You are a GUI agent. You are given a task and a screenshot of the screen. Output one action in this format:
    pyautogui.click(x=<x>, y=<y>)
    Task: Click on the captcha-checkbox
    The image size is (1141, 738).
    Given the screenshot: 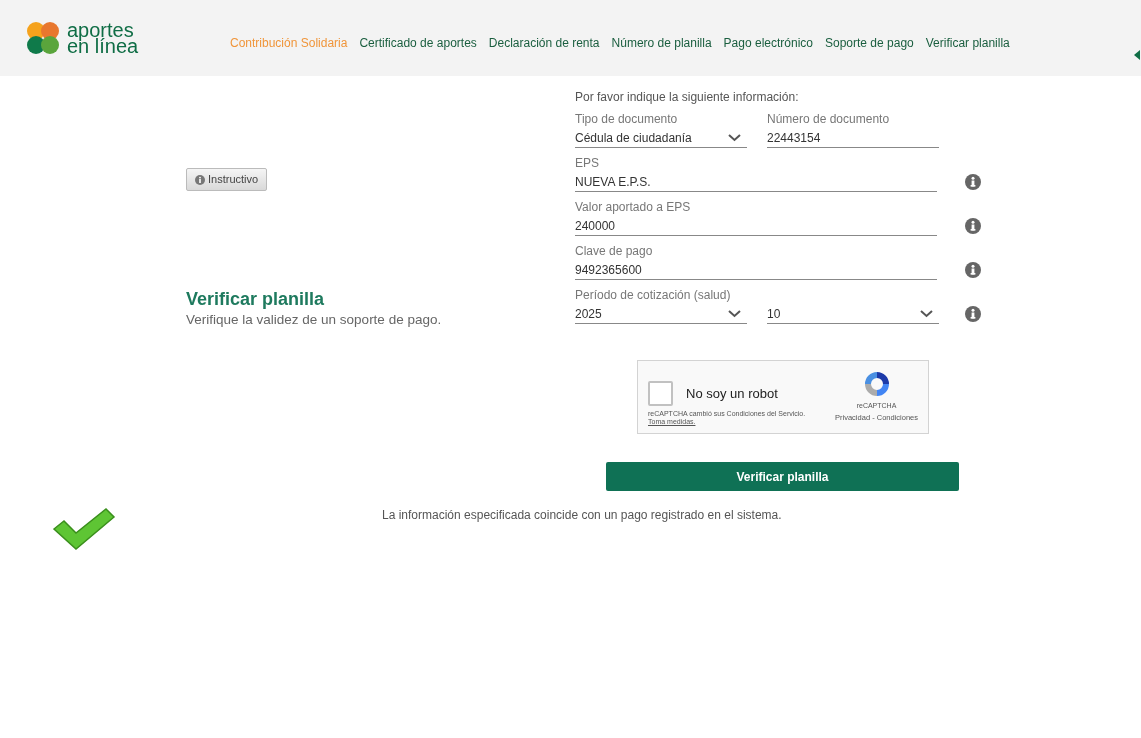 What is the action you would take?
    pyautogui.click(x=660, y=394)
    